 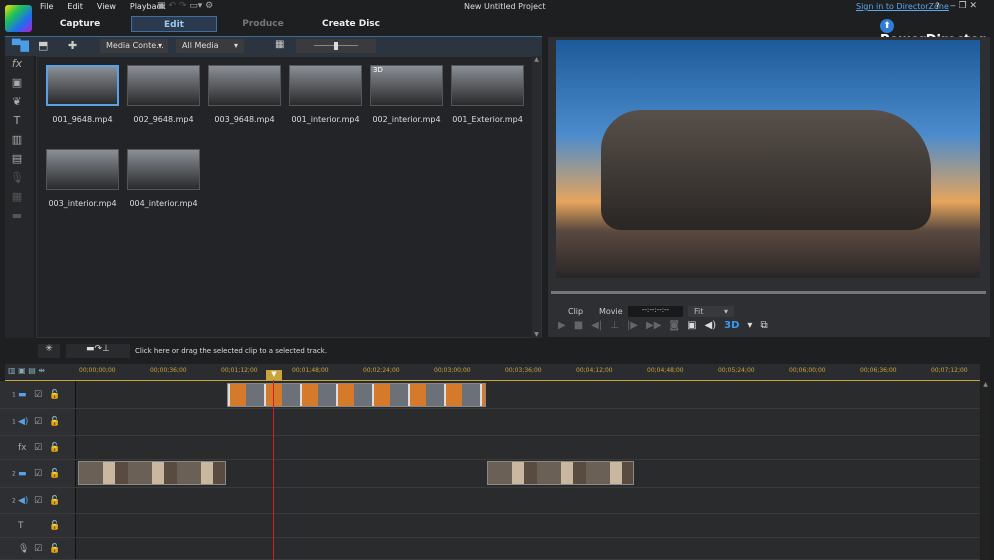 What do you see at coordinates (937, 7) in the screenshot?
I see `help-button: ?` at bounding box center [937, 7].